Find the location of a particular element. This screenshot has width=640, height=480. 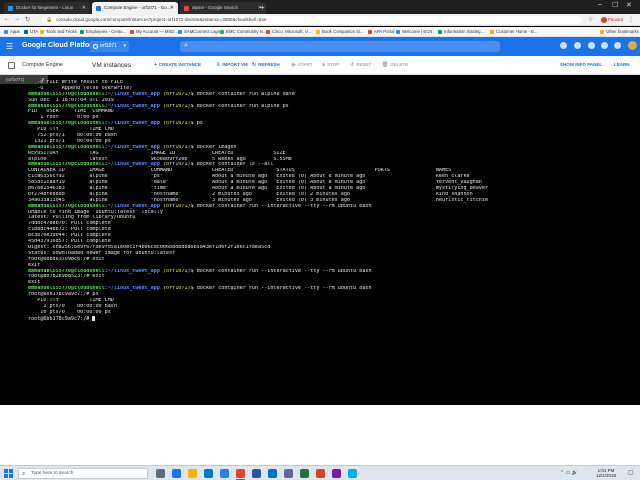

toolbar-button-label: RESET is located at coordinates (364, 64).